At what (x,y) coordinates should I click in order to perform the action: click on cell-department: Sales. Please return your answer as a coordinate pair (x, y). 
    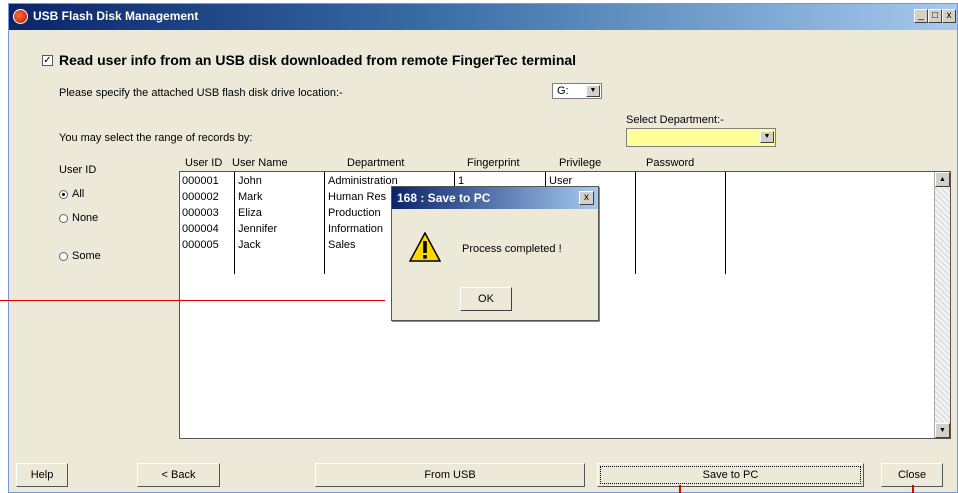
    Looking at the image, I should click on (342, 245).